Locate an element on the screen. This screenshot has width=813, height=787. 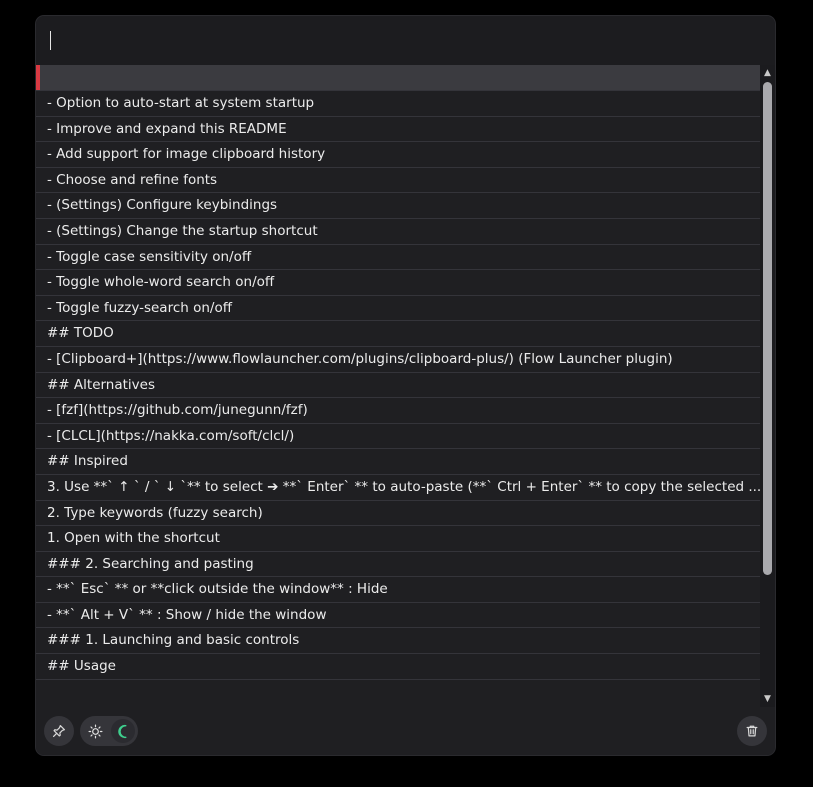
dark-theme-option is located at coordinates (123, 731).